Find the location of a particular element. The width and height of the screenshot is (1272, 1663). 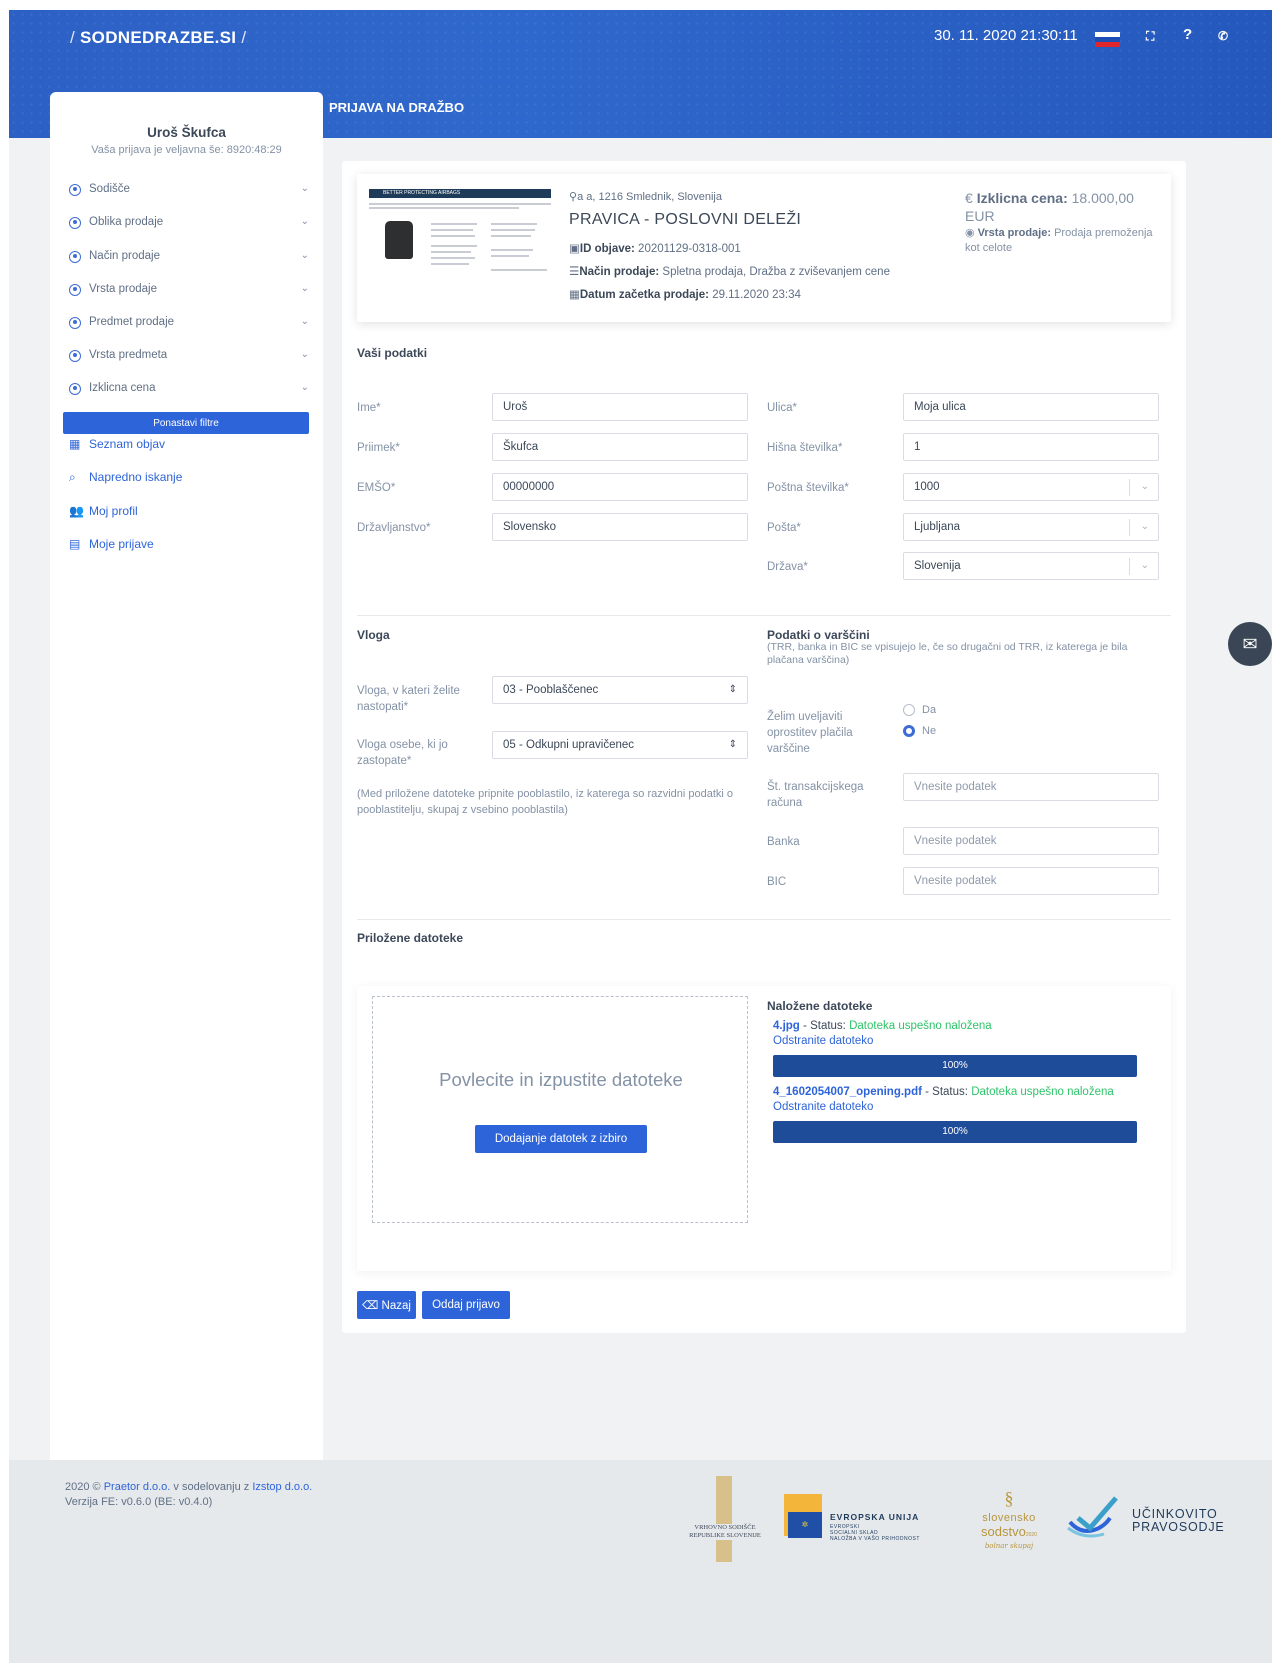

radio-exemption-yes is located at coordinates (909, 710).